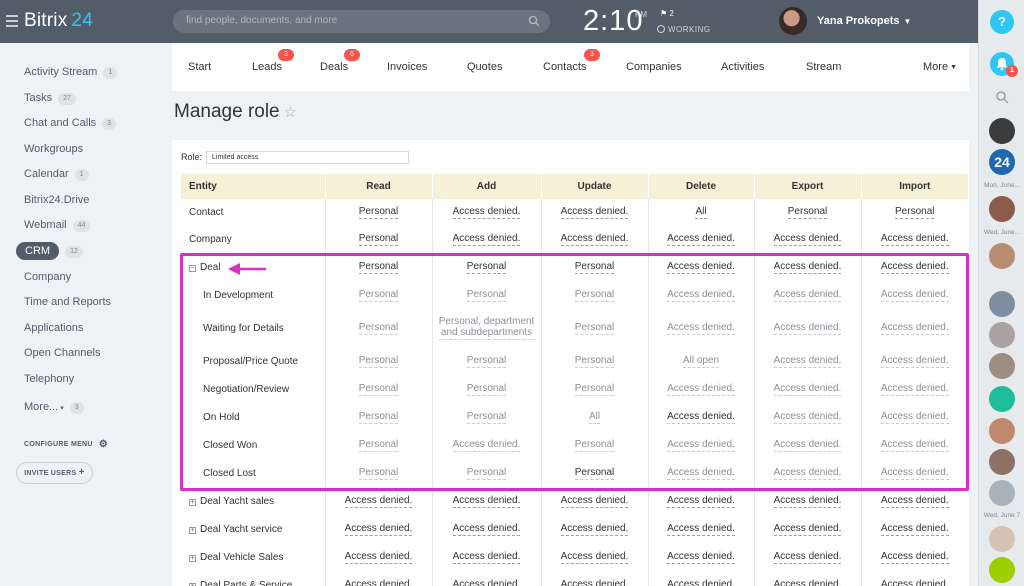  Describe the element at coordinates (486, 328) in the screenshot. I see `permission-select: Personal, department and subdepartments` at that location.